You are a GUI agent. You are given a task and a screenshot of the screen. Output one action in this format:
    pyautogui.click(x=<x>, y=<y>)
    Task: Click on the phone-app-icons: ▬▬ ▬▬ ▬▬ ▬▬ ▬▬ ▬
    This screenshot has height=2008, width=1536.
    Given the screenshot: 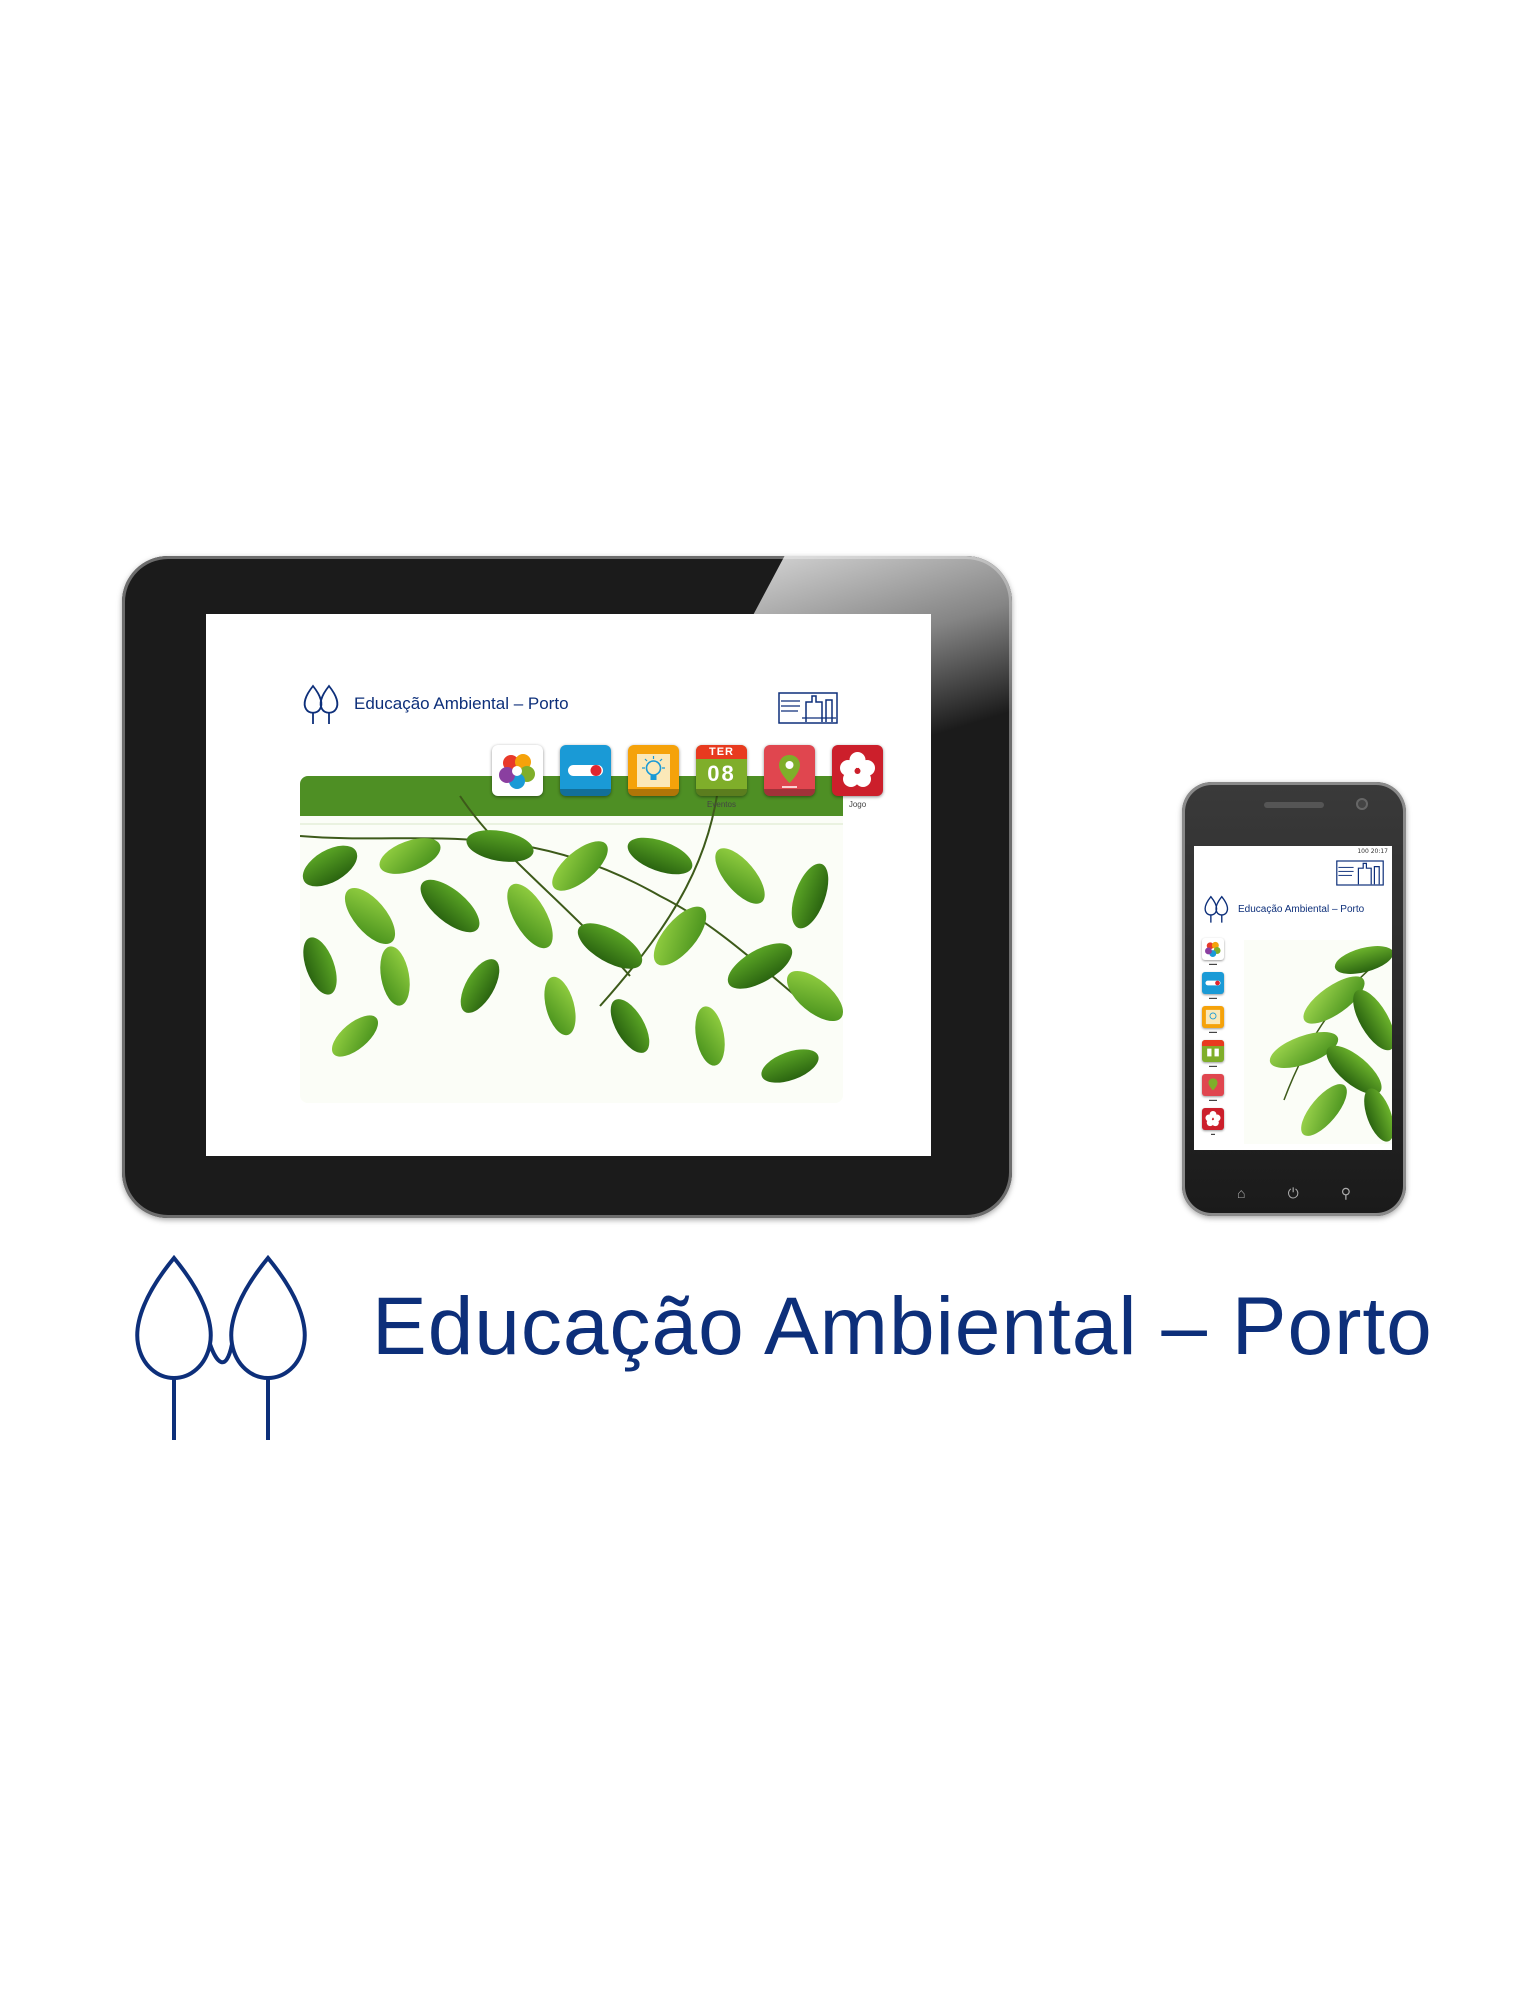 What is the action you would take?
    pyautogui.click(x=1213, y=1037)
    